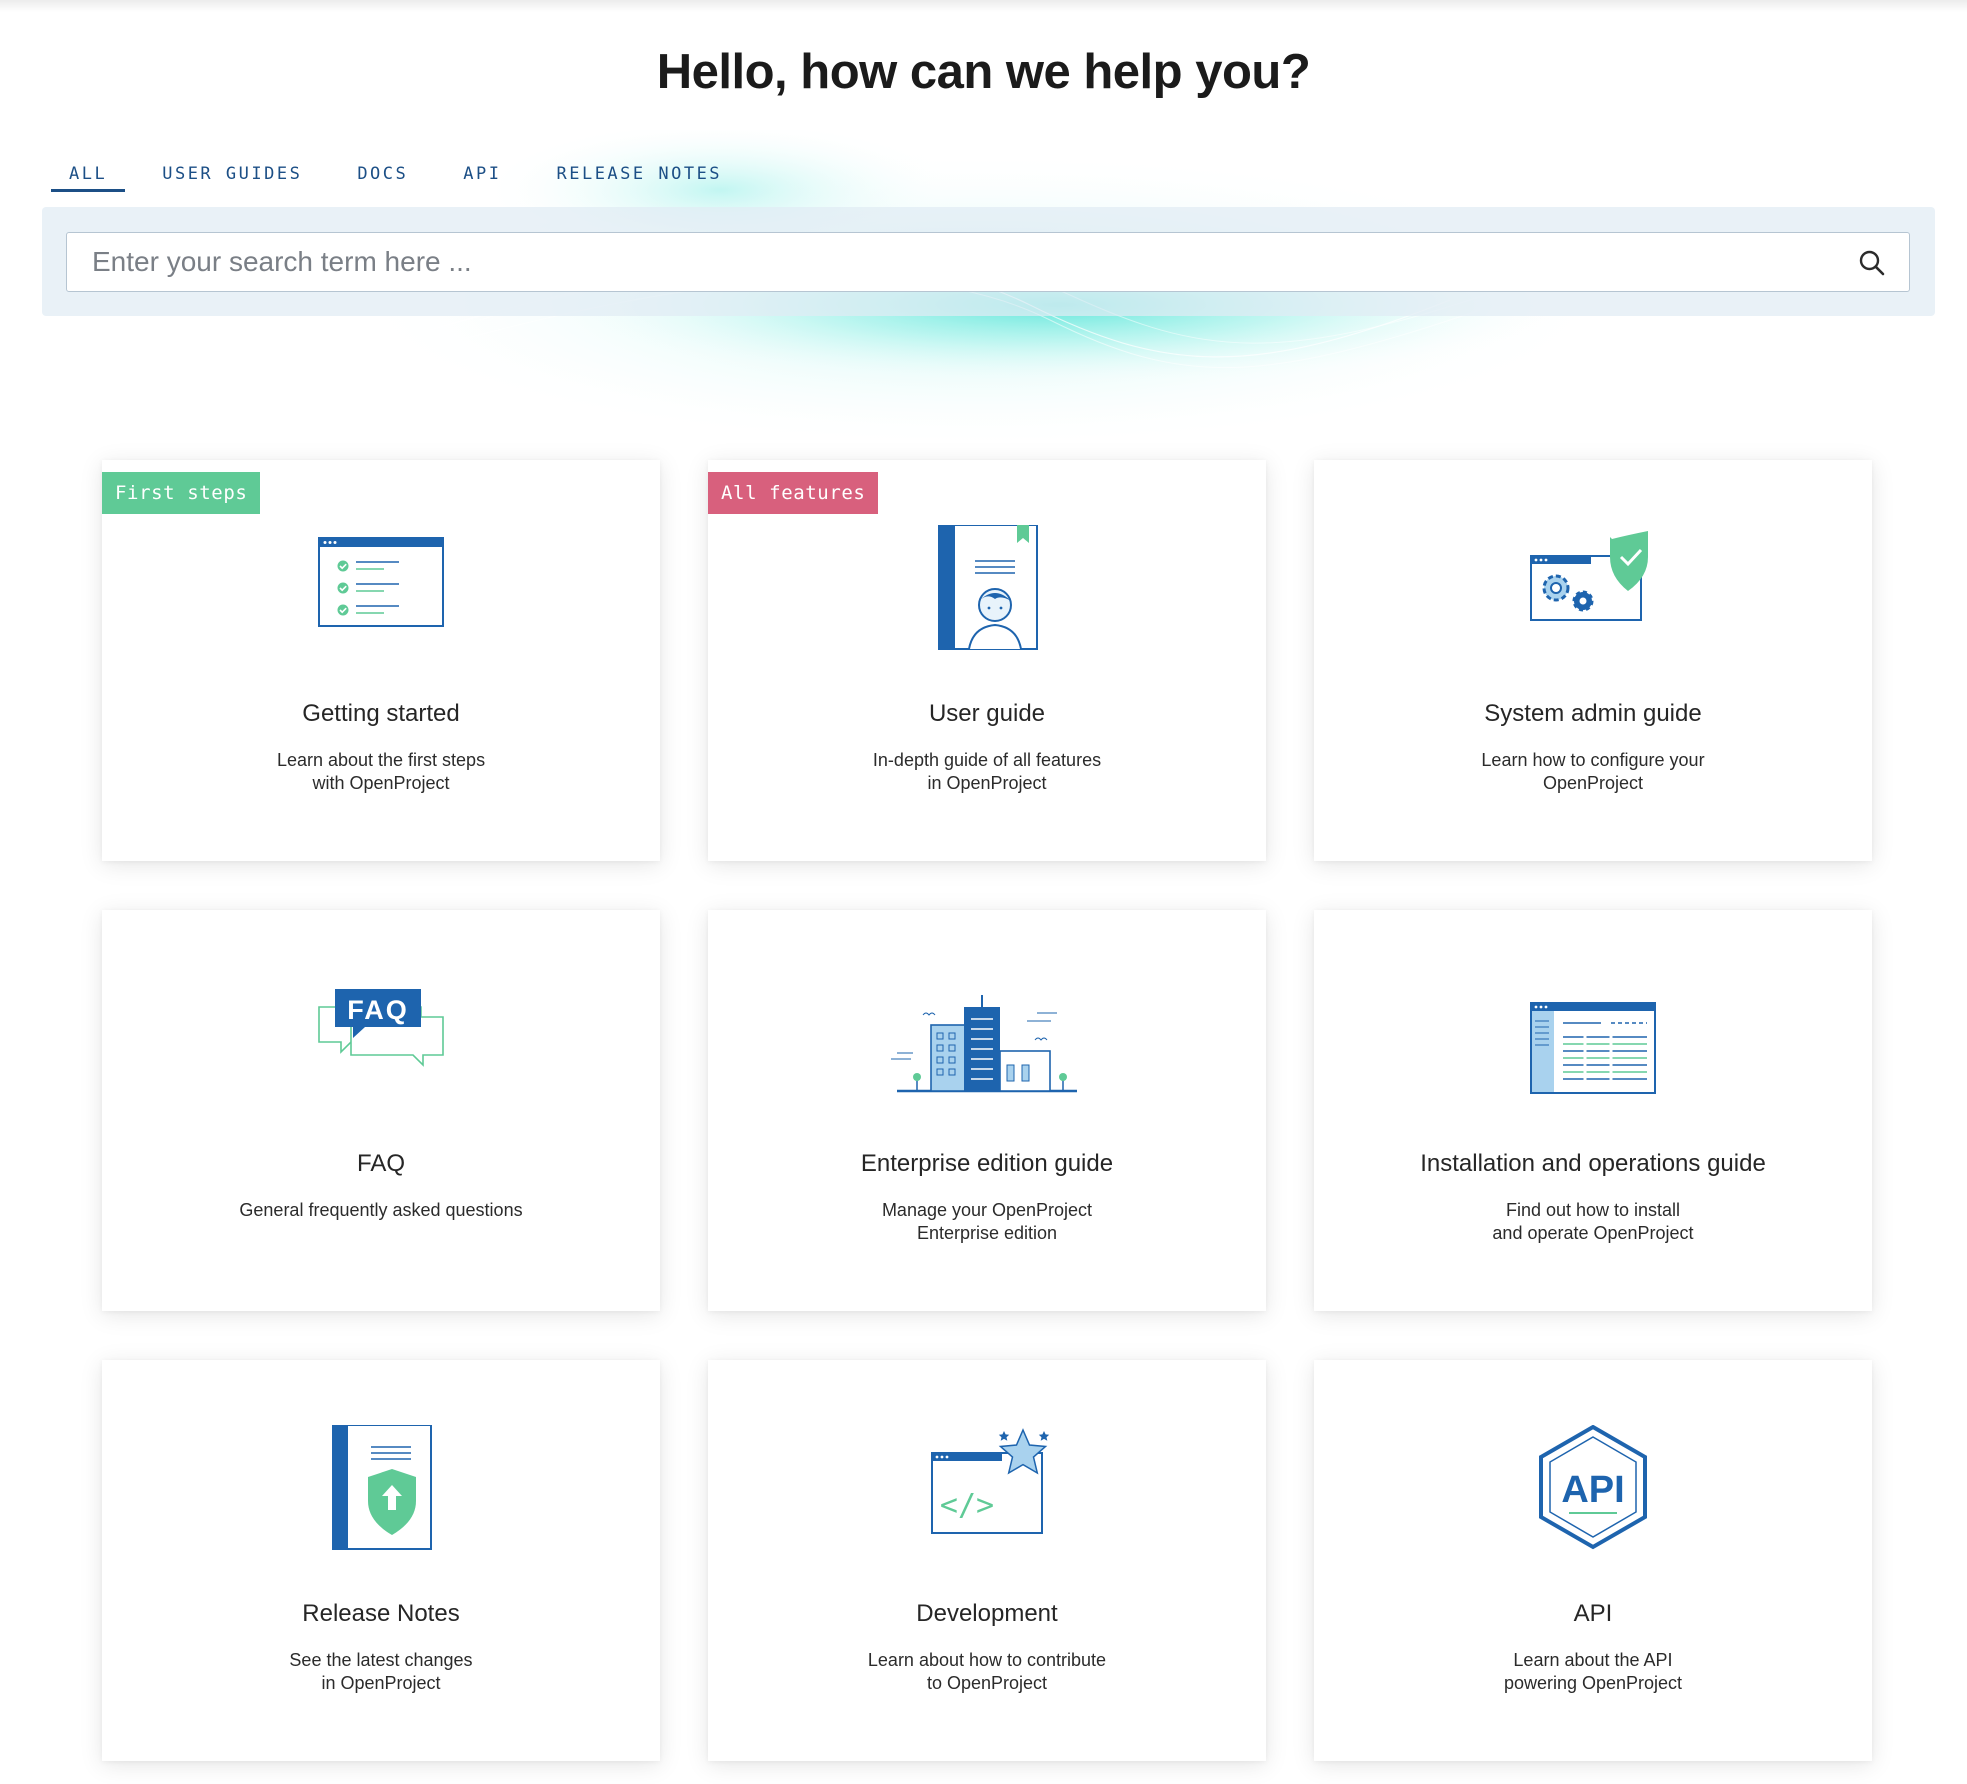 This screenshot has width=1967, height=1784. Describe the element at coordinates (987, 713) in the screenshot. I see `card-title: User guide` at that location.